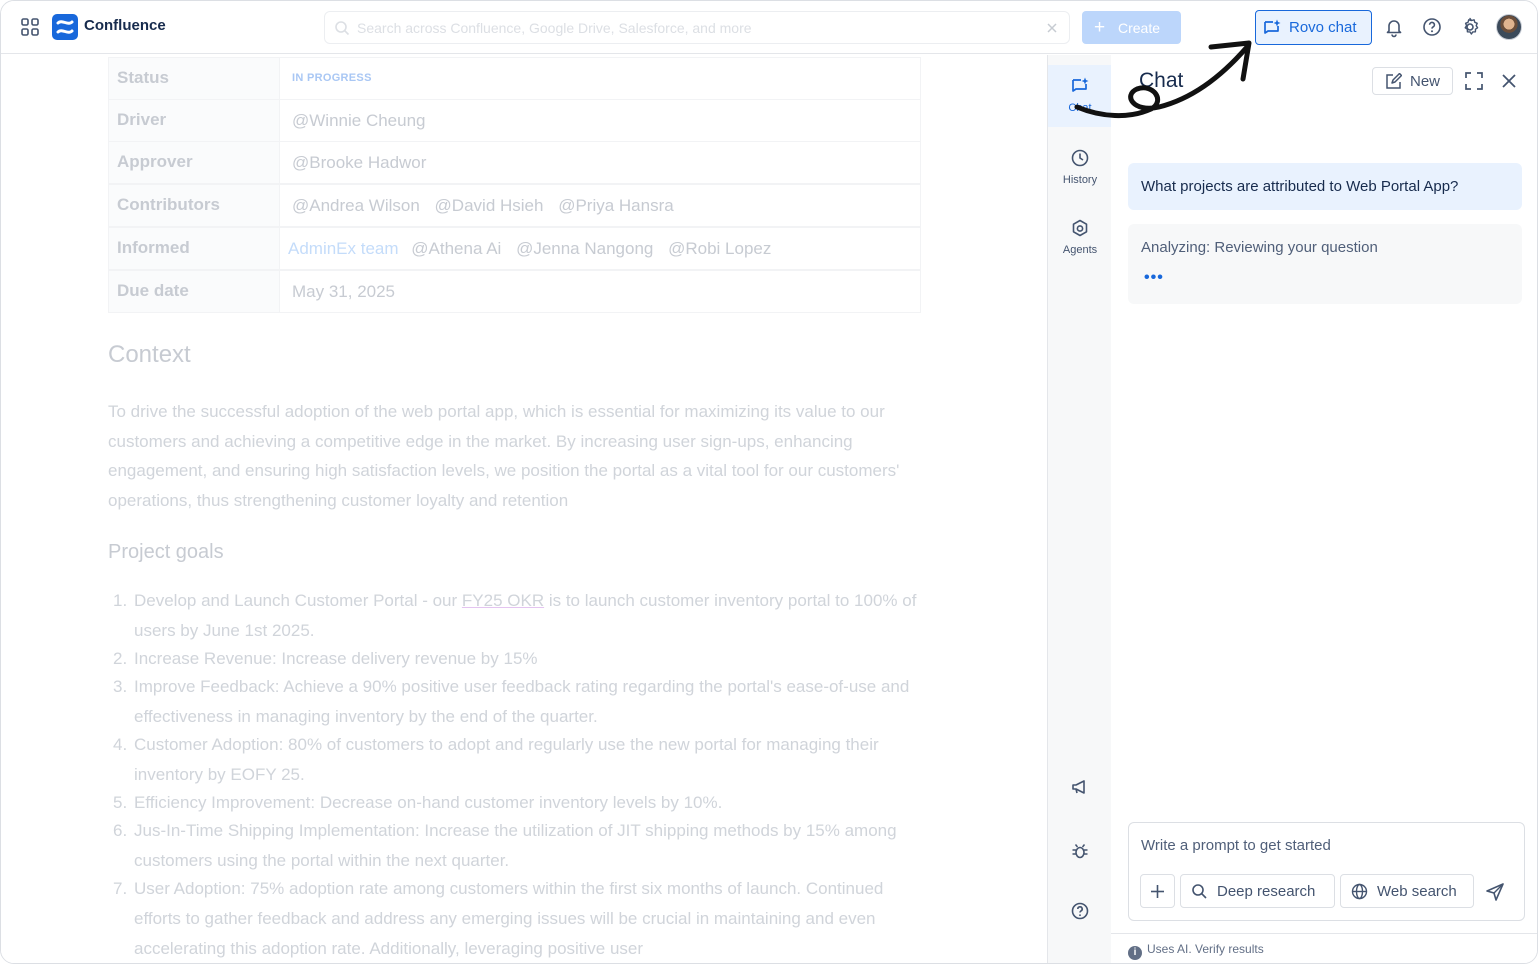  What do you see at coordinates (1257, 891) in the screenshot?
I see `deep-research-button: Deep research` at bounding box center [1257, 891].